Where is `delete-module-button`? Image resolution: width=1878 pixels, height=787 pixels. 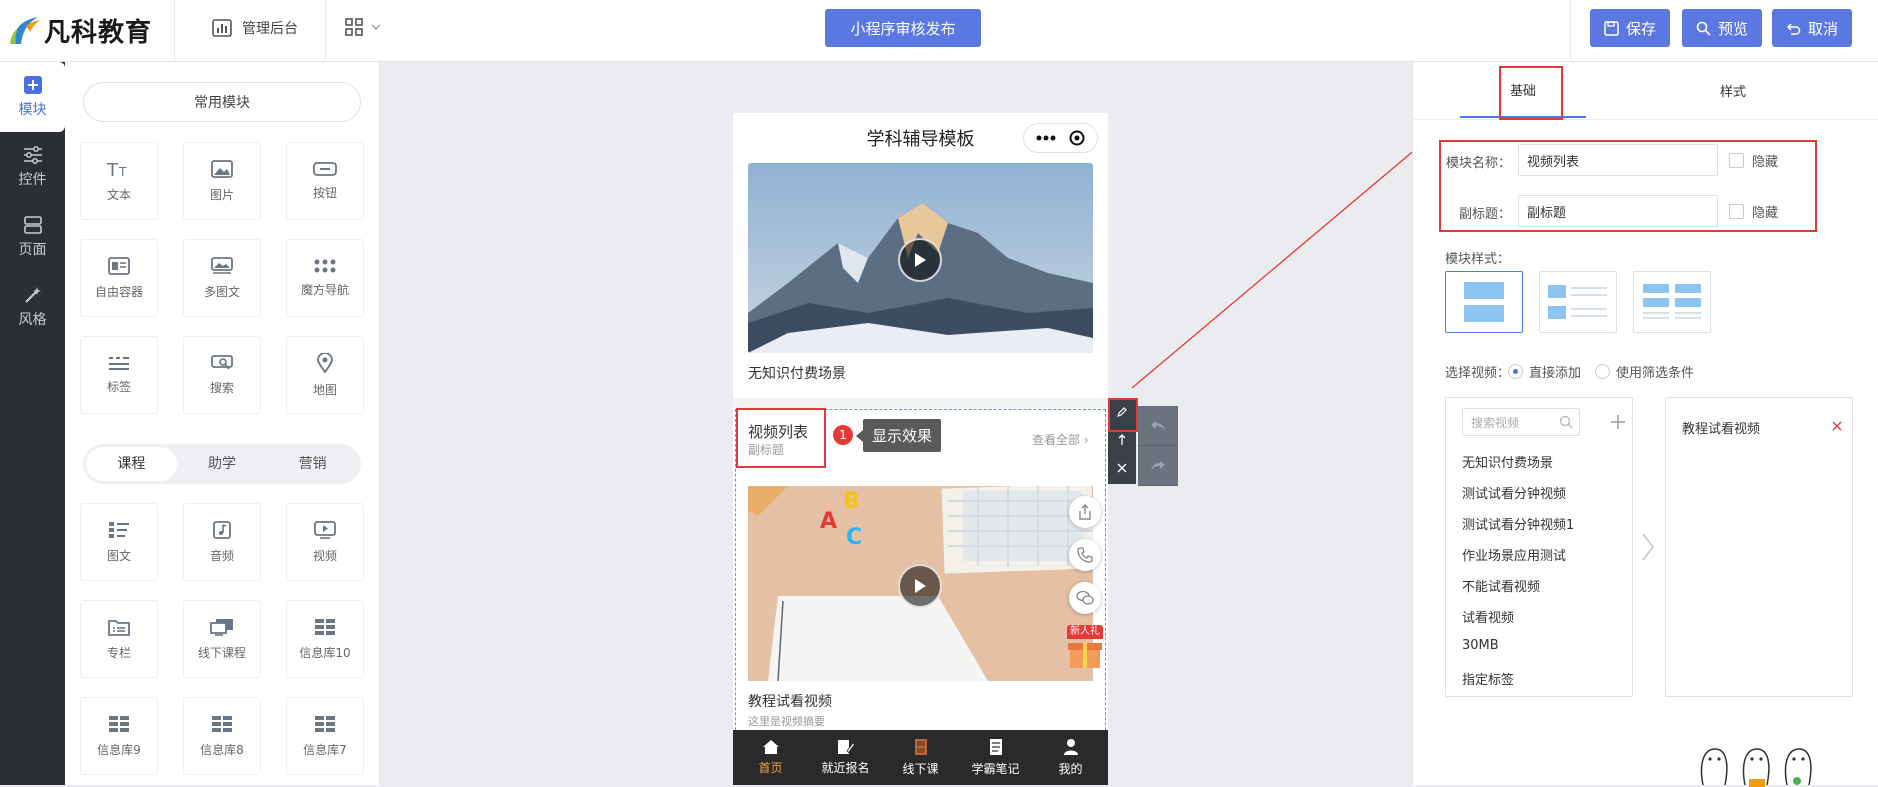 delete-module-button is located at coordinates (1122, 468).